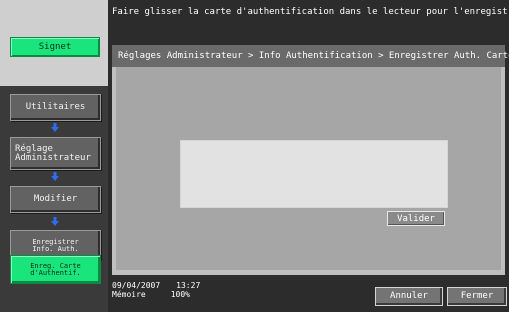  I want to click on nav-admin-settings-button: Réglage Administrateur, so click(55, 153).